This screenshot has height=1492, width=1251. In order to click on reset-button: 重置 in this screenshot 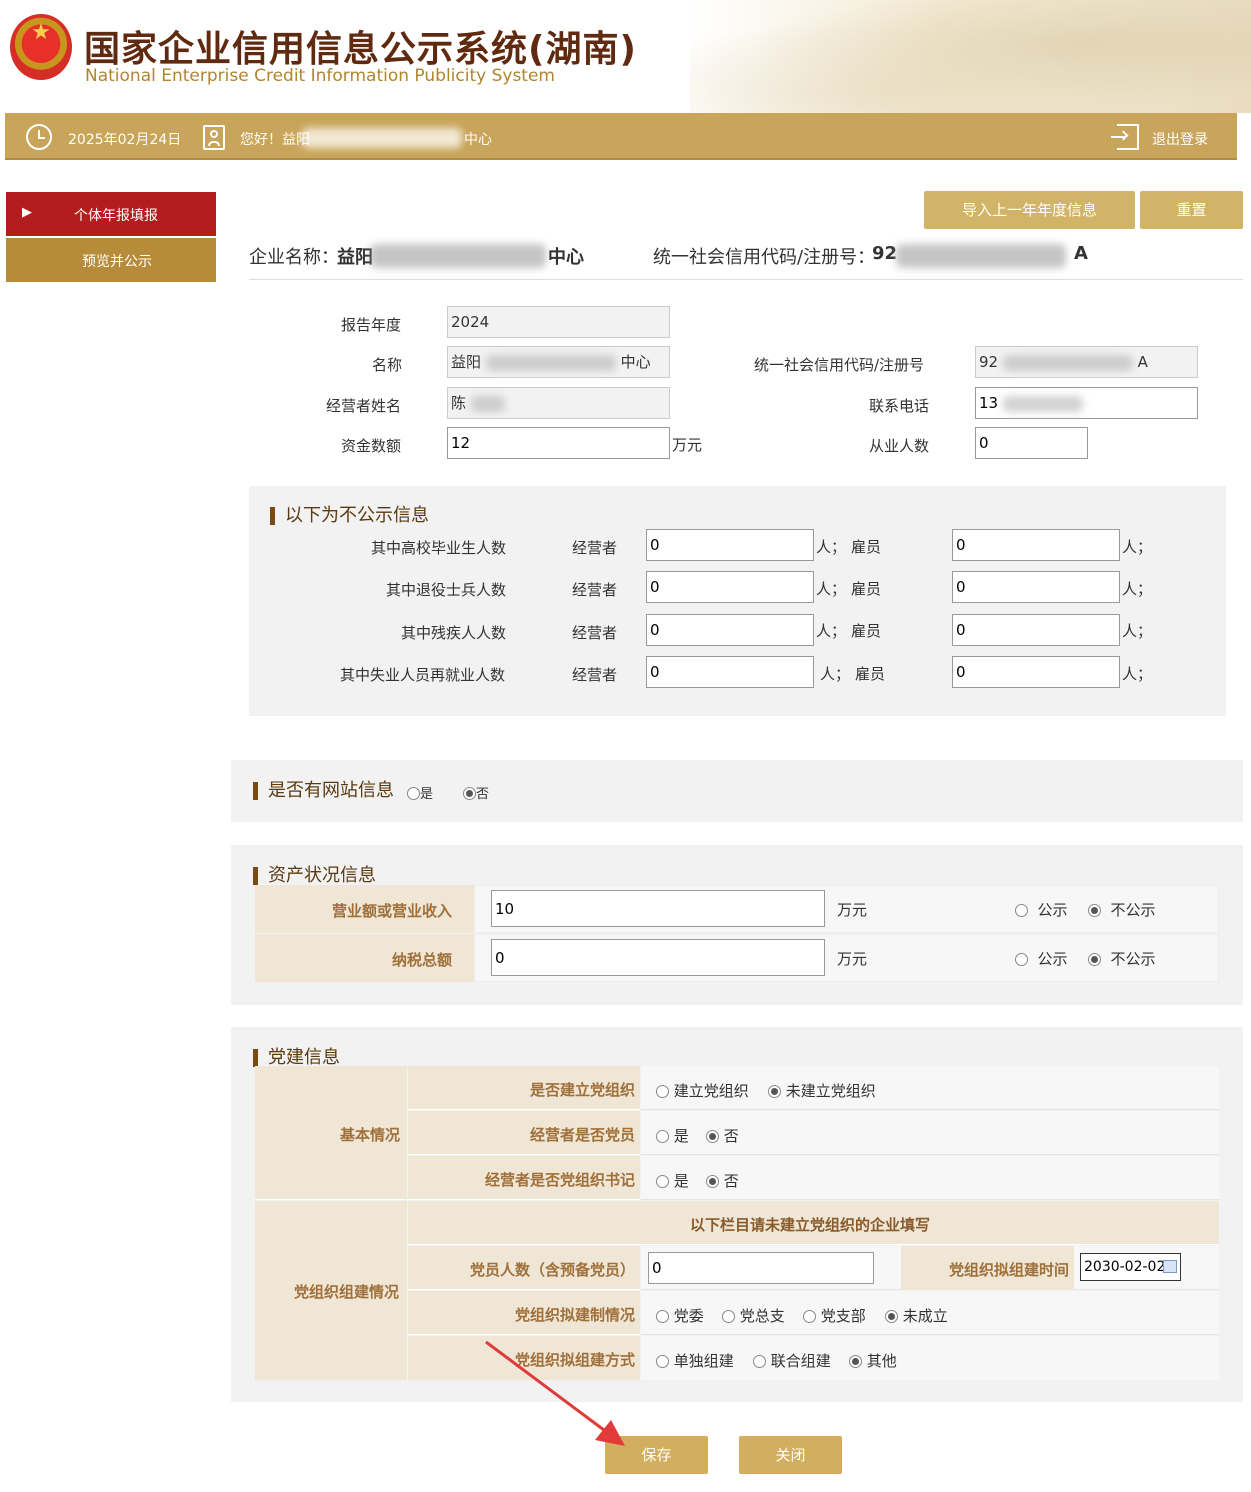, I will do `click(1191, 210)`.